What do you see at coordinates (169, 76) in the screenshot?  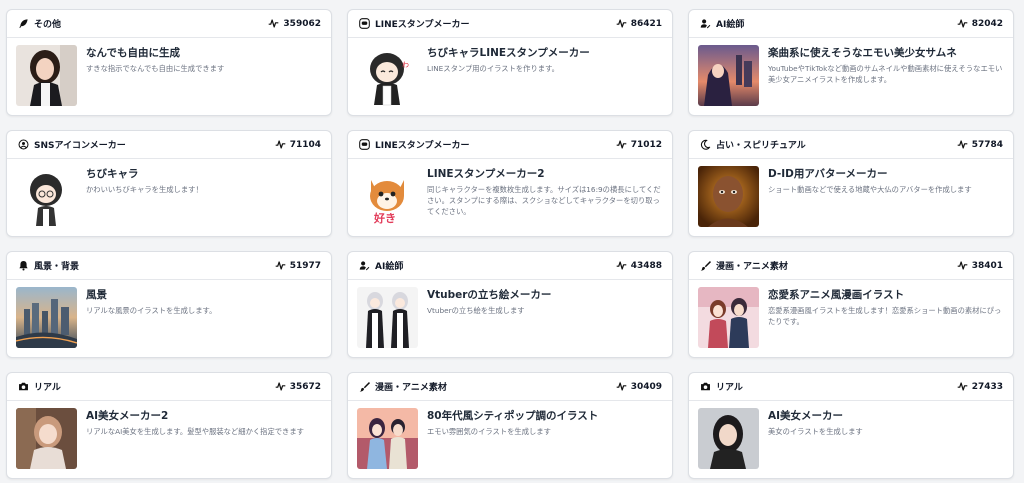 I see `card-body: なんでも自由に生成 すきな指示でなんでも自由に生成できます` at bounding box center [169, 76].